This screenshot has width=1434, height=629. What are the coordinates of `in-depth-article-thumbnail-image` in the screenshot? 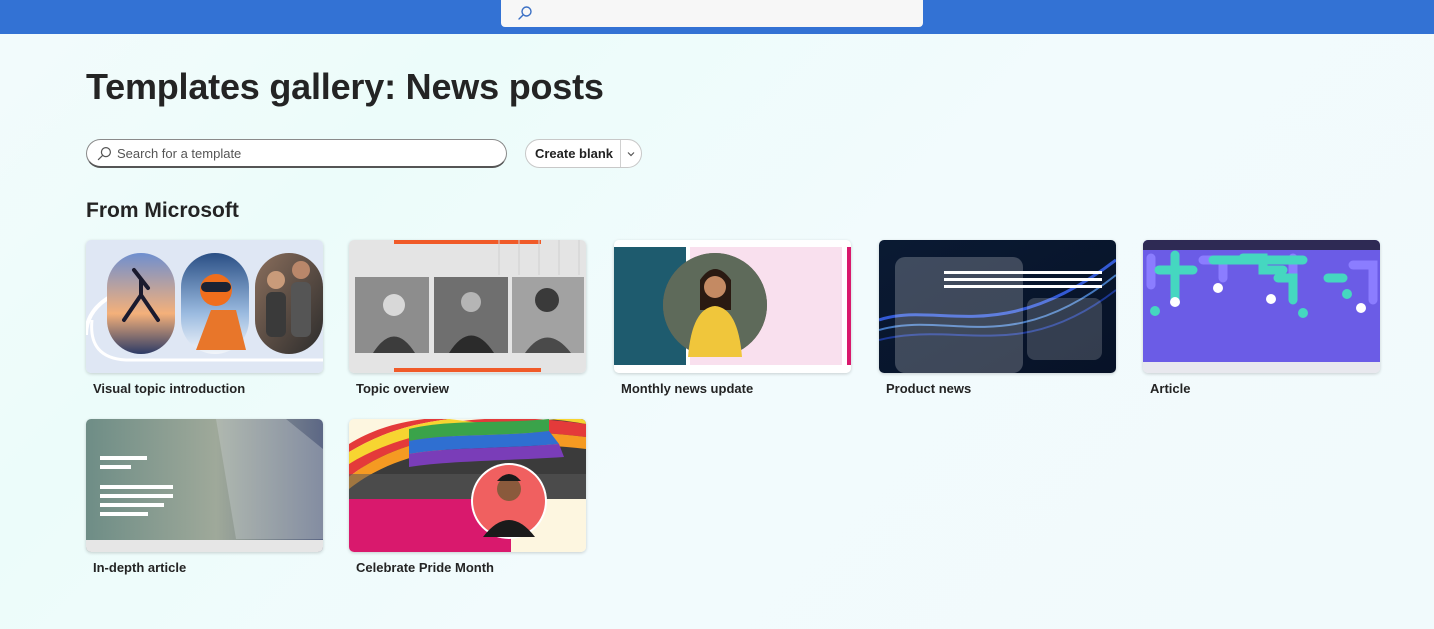 It's located at (204, 485).